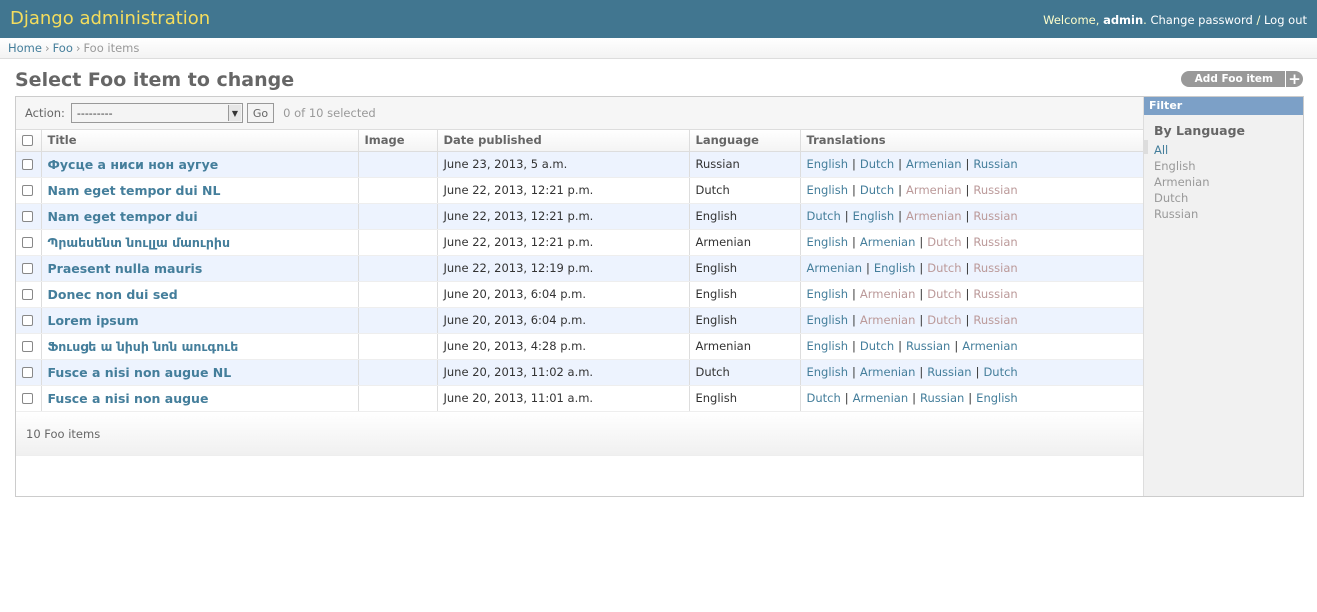 This screenshot has height=612, width=1317. Describe the element at coordinates (133, 164) in the screenshot. I see `title-link: Фусце а ниси нон аугуе` at that location.